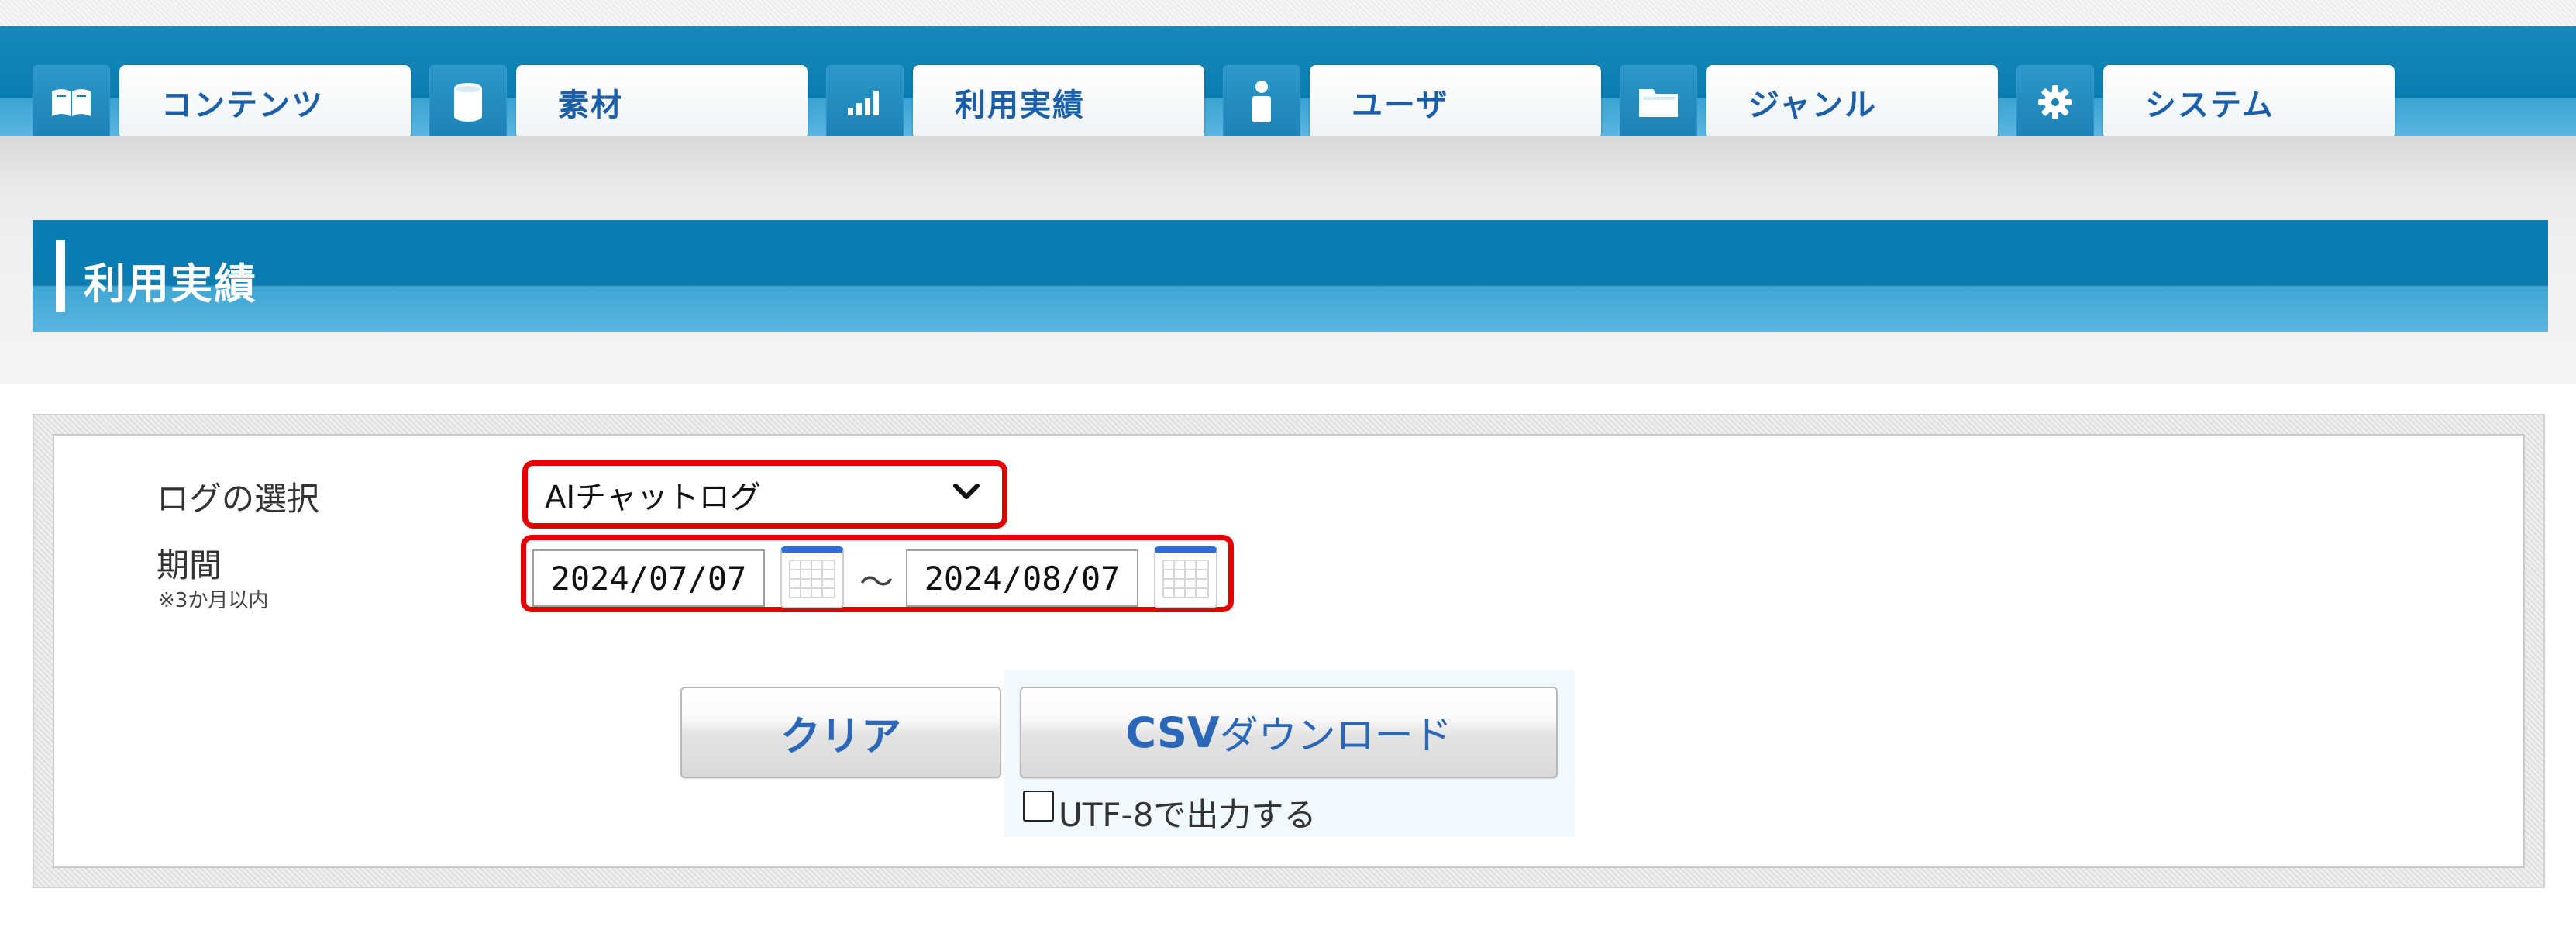  I want to click on nav-item-usage: 利用実績, so click(1016, 102).